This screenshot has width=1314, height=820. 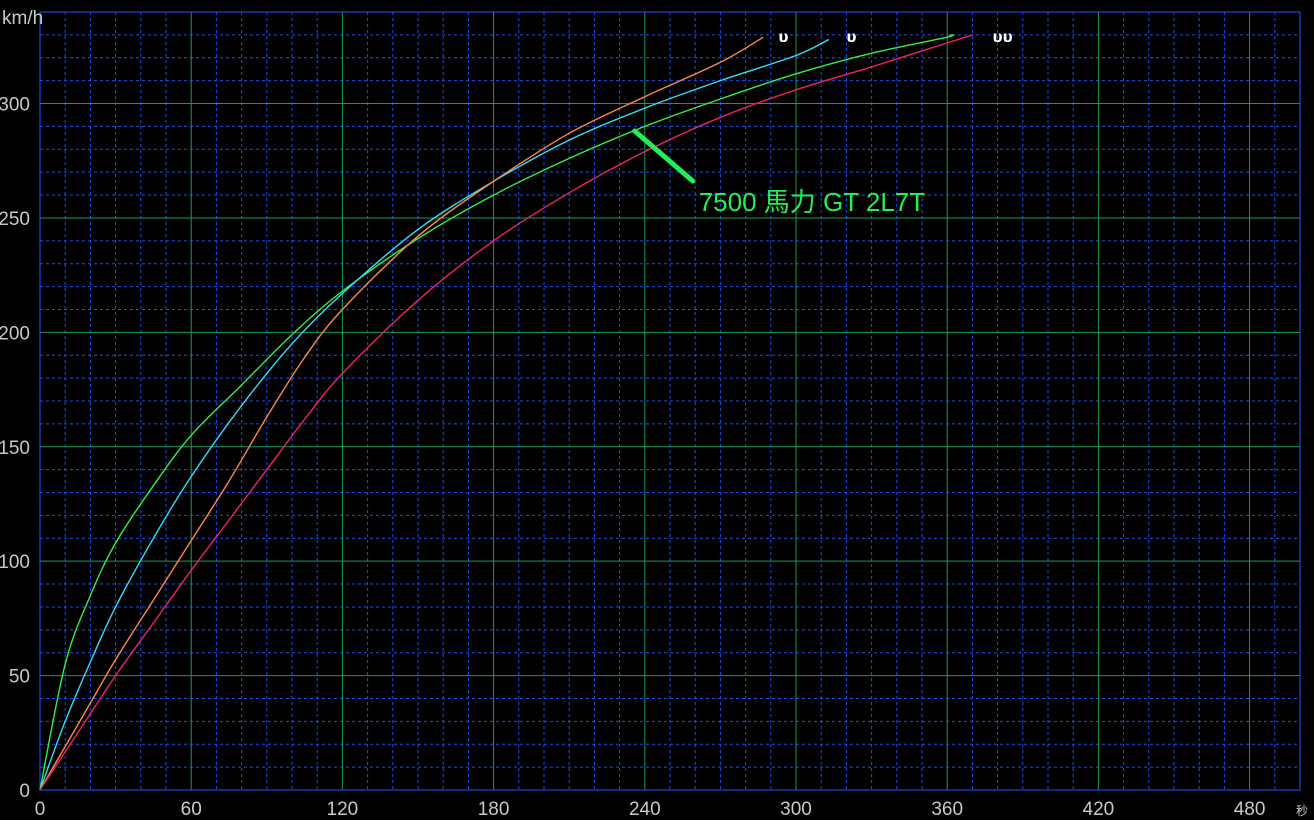 I want to click on x-tick-label: 360, so click(x=947, y=809).